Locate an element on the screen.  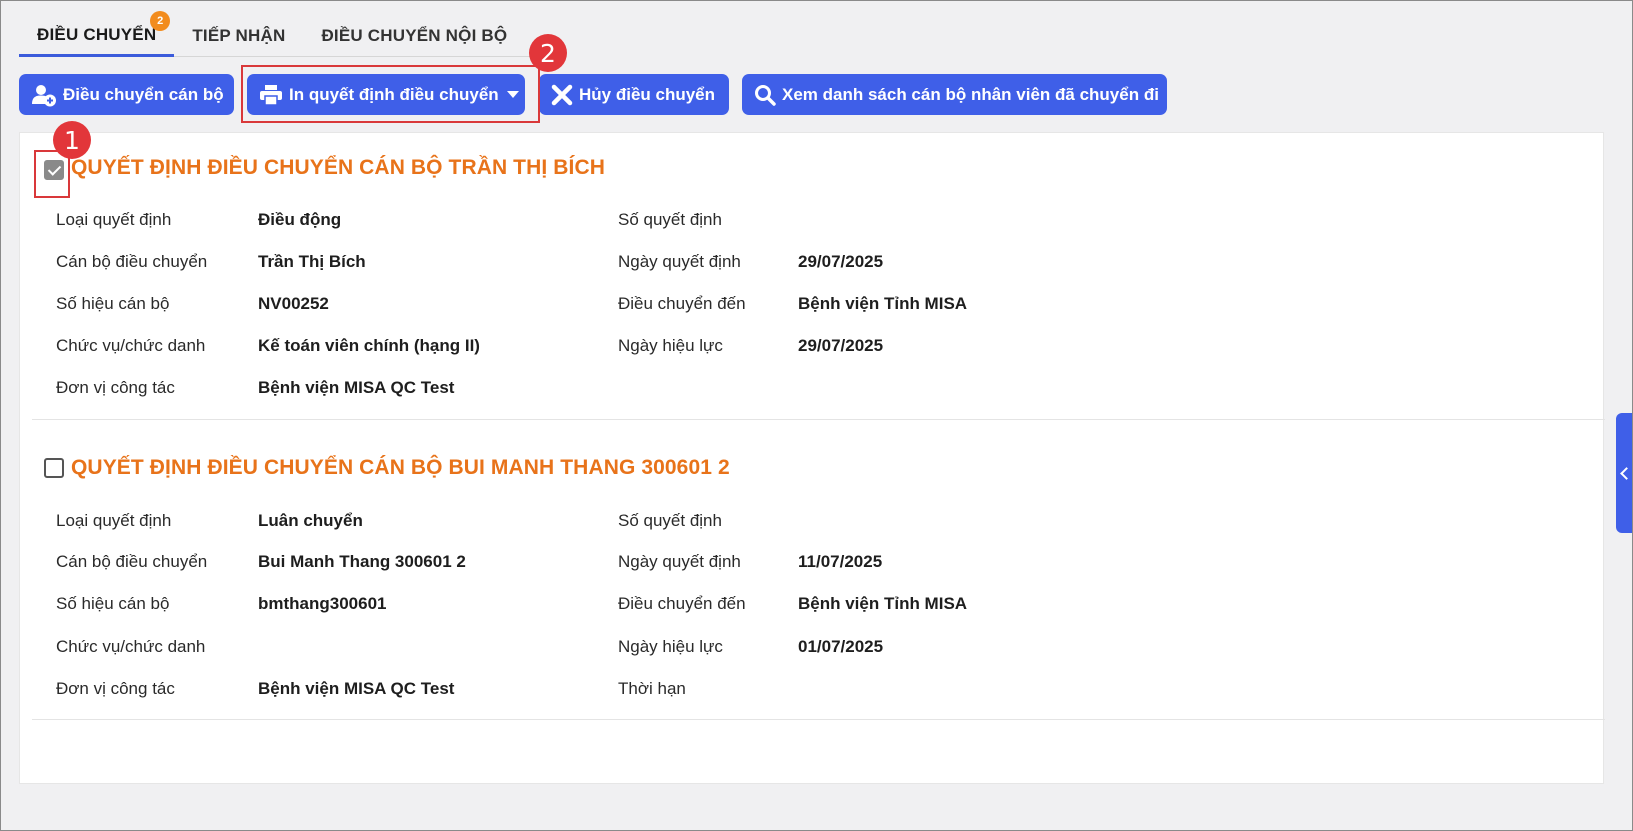
record-checkbox is located at coordinates (54, 468).